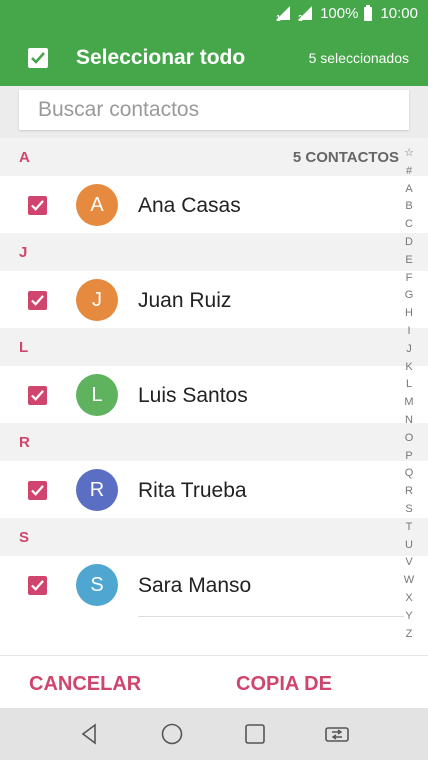 The height and width of the screenshot is (760, 428). I want to click on index-letter: F, so click(409, 279).